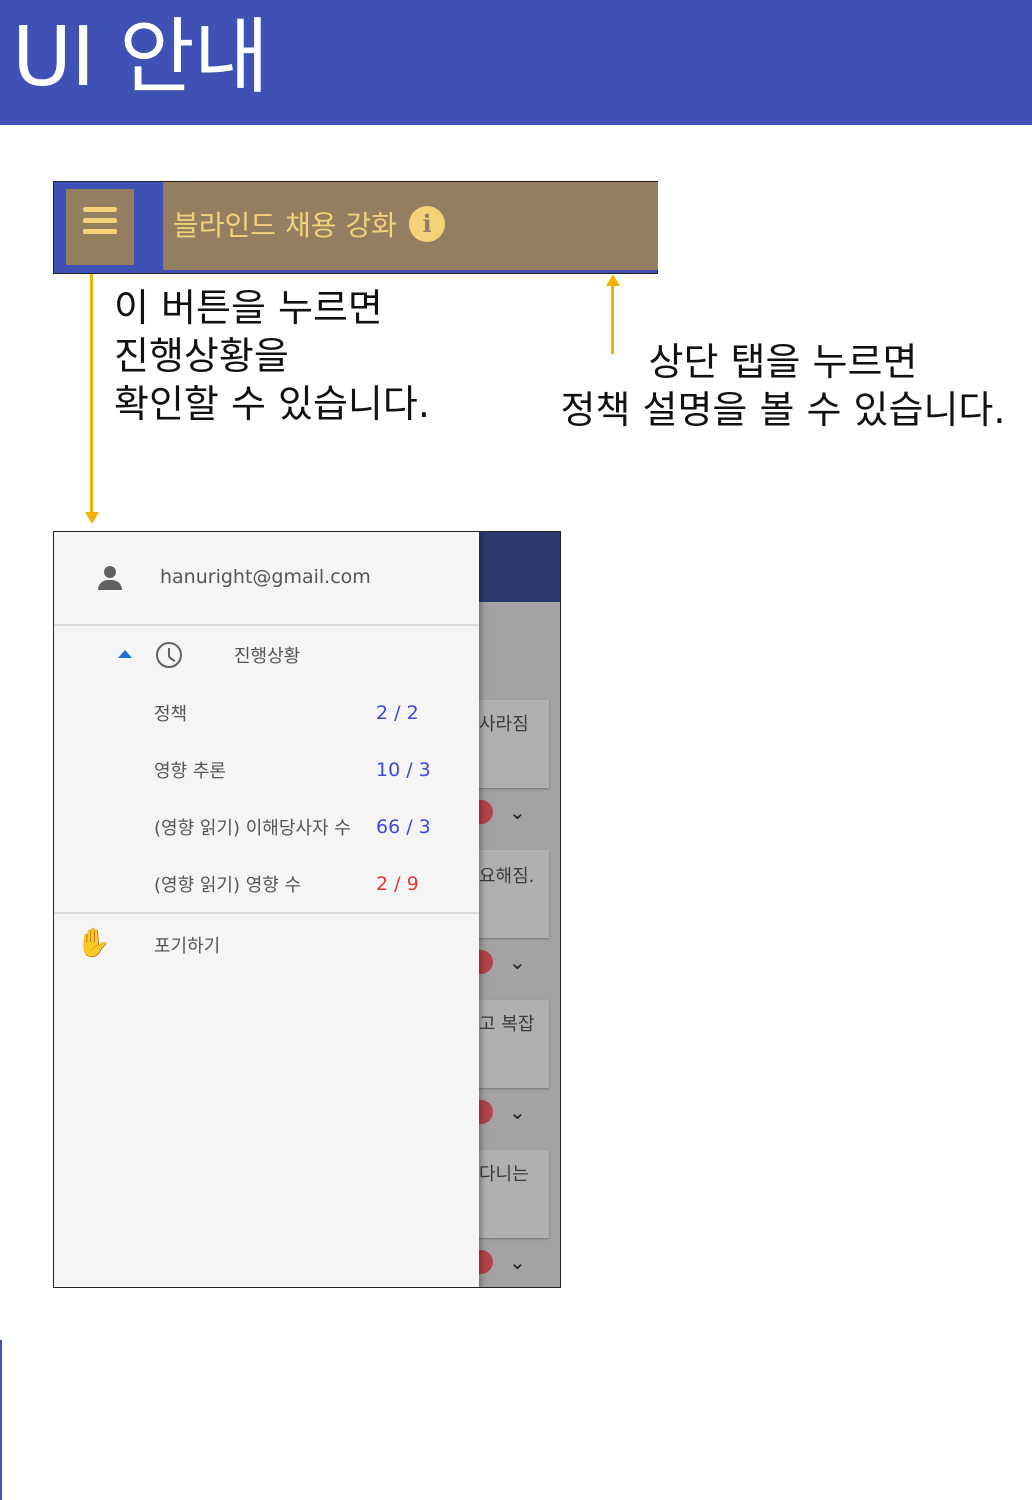 Image resolution: width=1032 pixels, height=1500 pixels. Describe the element at coordinates (516, 62) in the screenshot. I see `title-banner: UI 안내` at that location.